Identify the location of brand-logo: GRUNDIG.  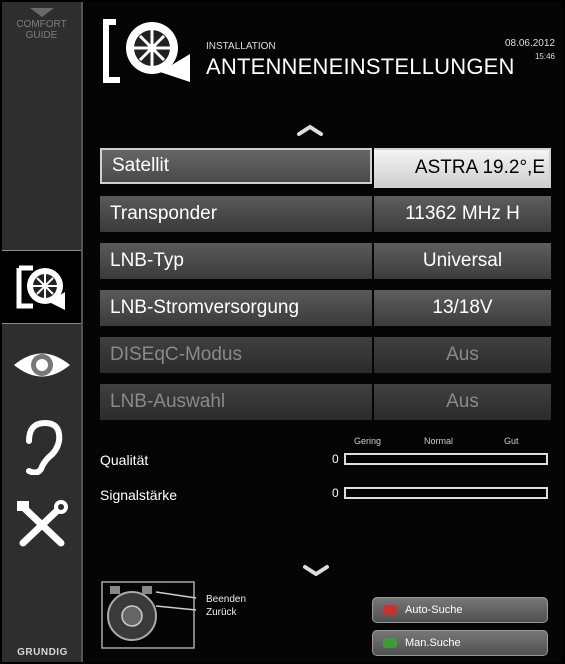
(42, 652).